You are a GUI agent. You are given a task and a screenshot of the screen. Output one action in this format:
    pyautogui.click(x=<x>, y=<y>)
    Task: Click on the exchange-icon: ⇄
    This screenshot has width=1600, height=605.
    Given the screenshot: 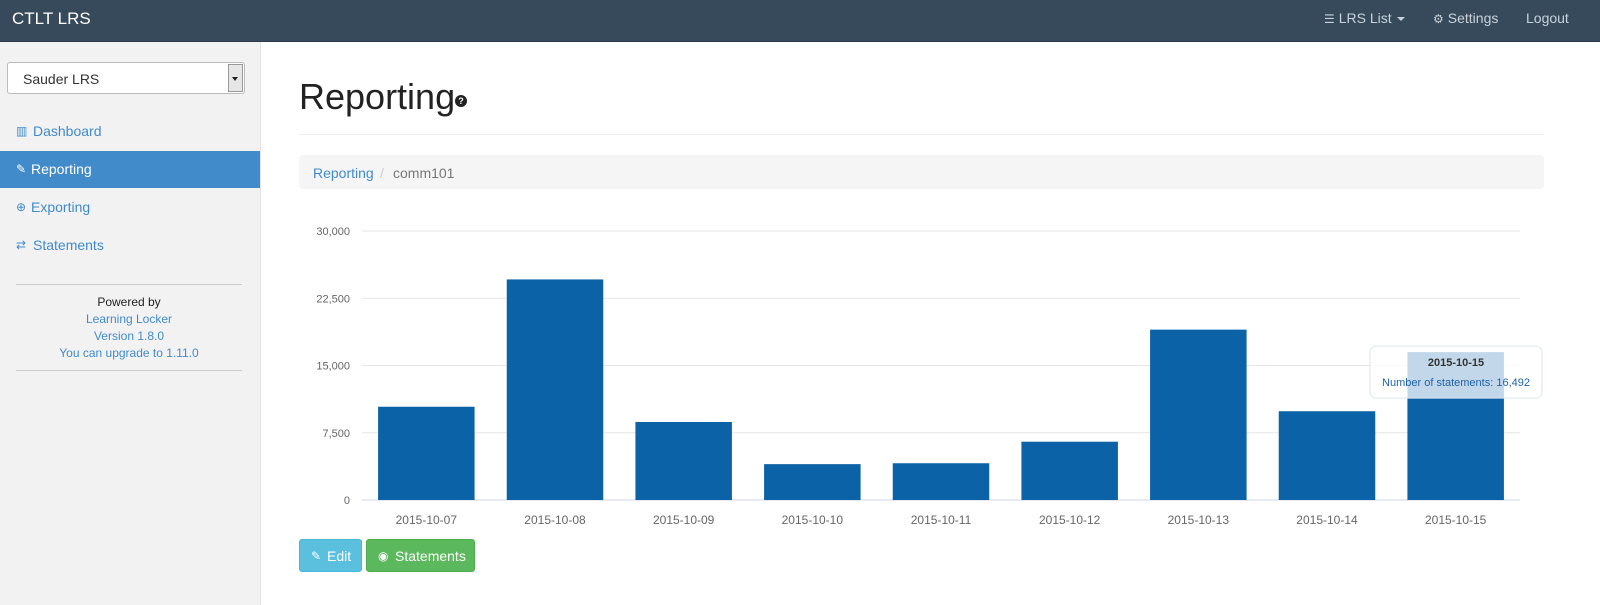 What is the action you would take?
    pyautogui.click(x=21, y=245)
    